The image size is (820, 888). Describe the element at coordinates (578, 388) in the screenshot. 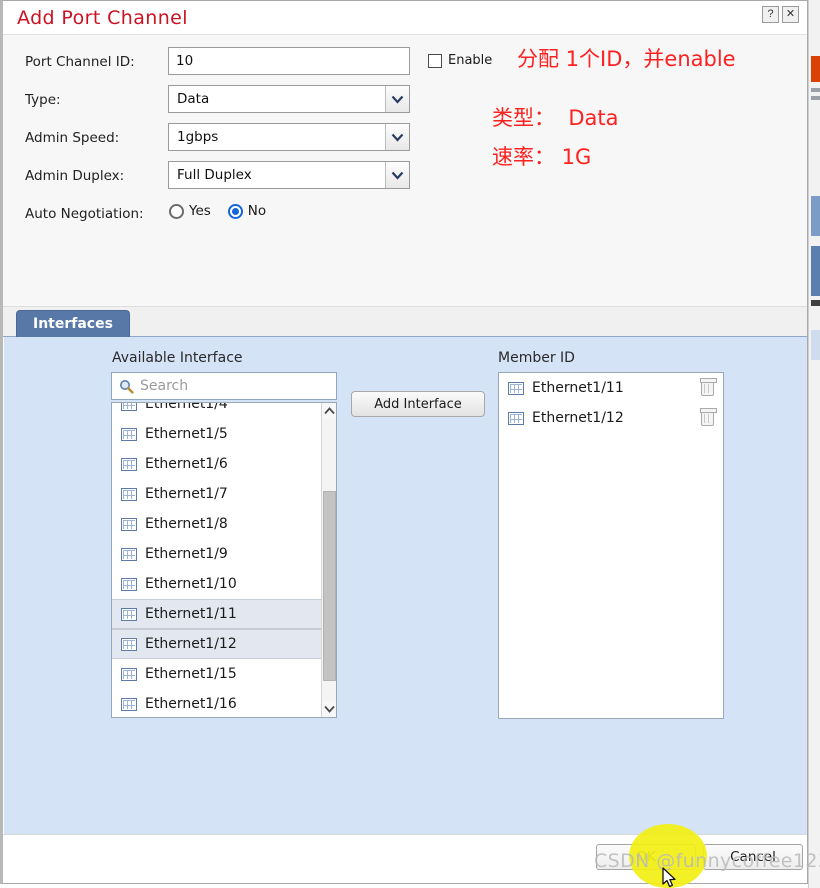

I see `member-row-label: Ethernet1/11` at that location.